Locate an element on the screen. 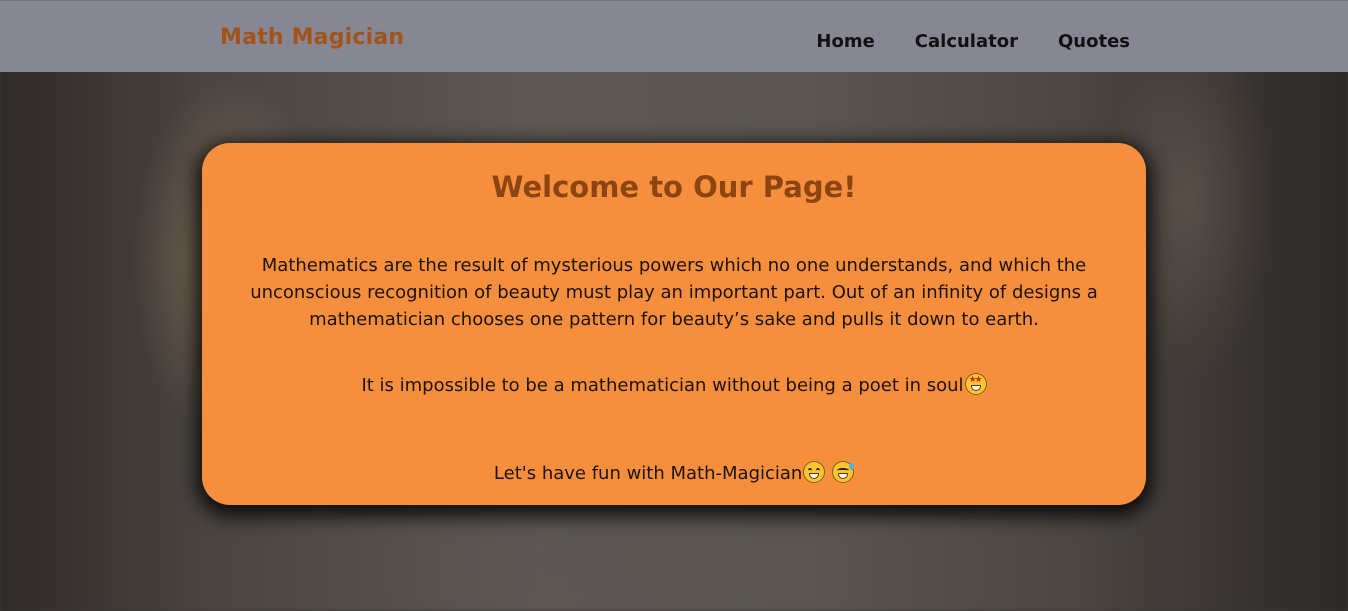 The width and height of the screenshot is (1348, 611). grinning-sweat-emoji-icon is located at coordinates (843, 472).